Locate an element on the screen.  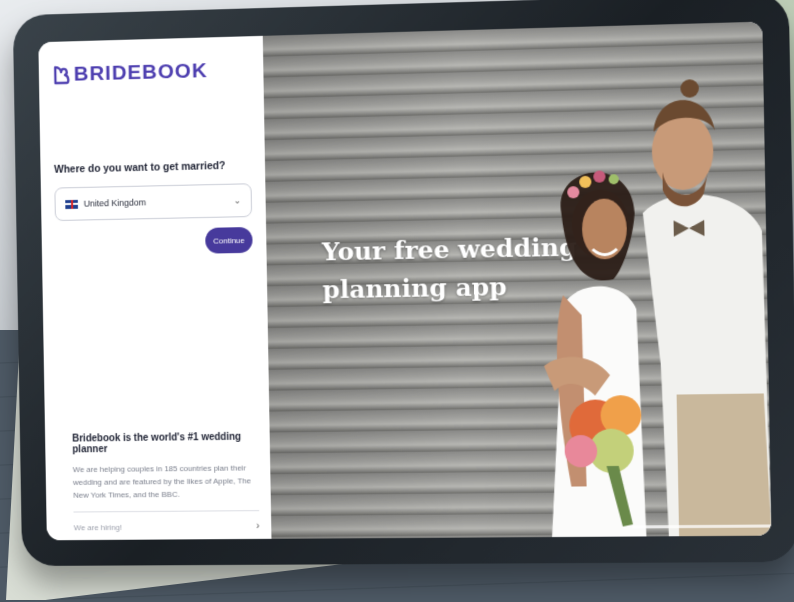
country-select: United Kingdom ⌄ is located at coordinates (153, 202).